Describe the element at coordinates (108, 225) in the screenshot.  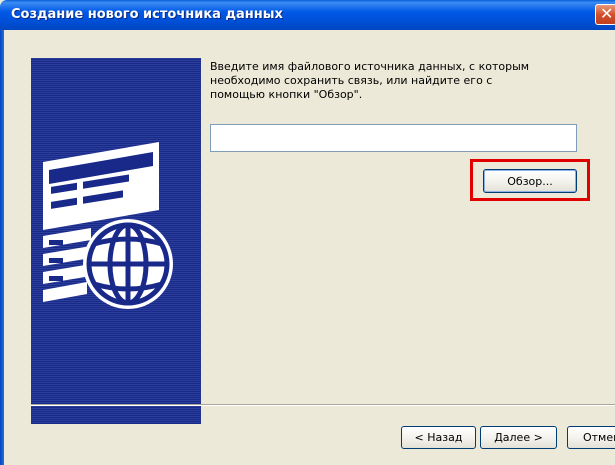
I see `data-source-globe-icon` at that location.